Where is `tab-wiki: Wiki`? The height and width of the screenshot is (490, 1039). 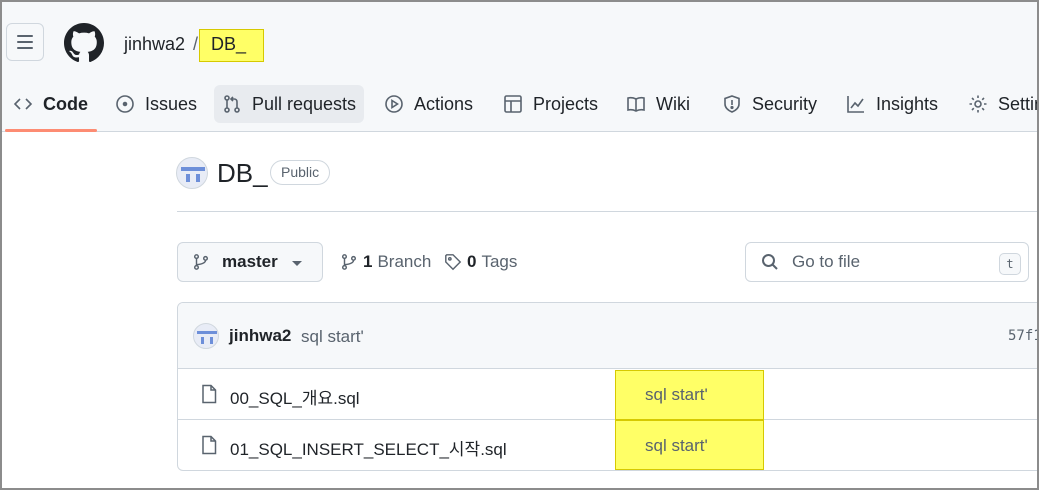 tab-wiki: Wiki is located at coordinates (658, 104).